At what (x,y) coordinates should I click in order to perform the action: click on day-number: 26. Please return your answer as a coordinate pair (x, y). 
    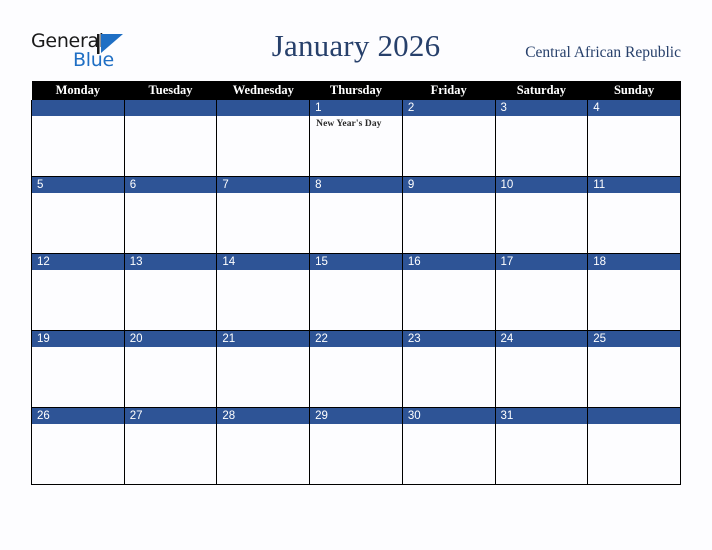
    Looking at the image, I should click on (78, 416).